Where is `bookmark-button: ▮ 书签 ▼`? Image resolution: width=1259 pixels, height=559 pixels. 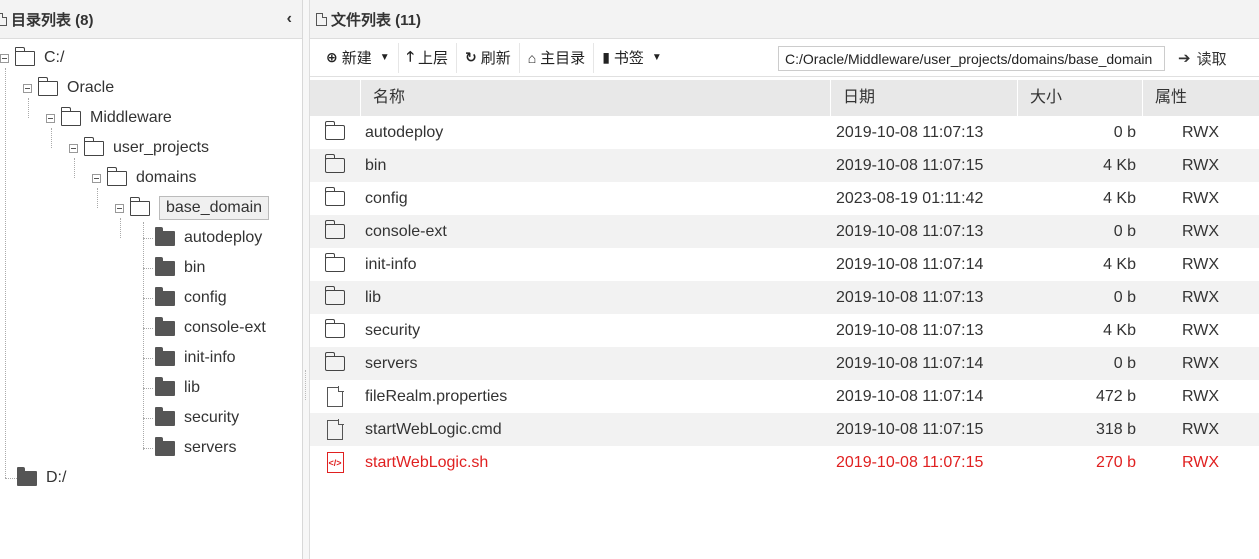 bookmark-button: ▮ 书签 ▼ is located at coordinates (632, 58).